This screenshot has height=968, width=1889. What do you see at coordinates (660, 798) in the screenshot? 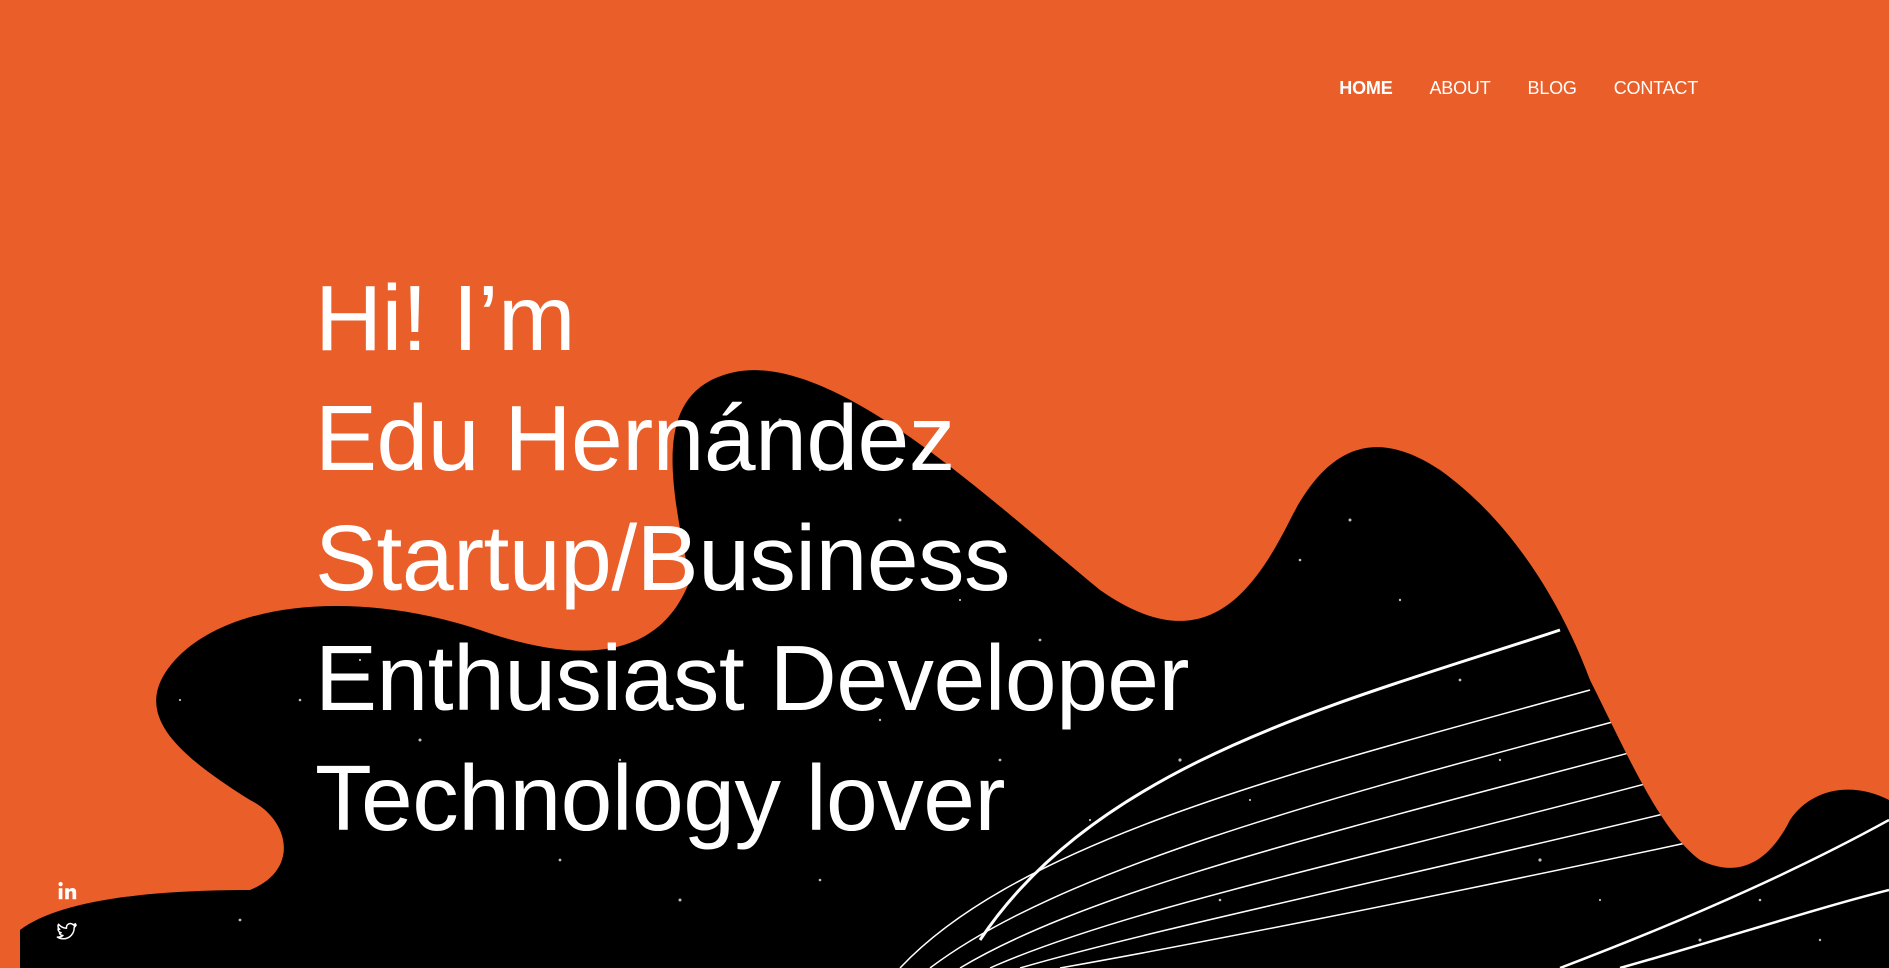
I see `hero-line-tagline: Technology lover` at bounding box center [660, 798].